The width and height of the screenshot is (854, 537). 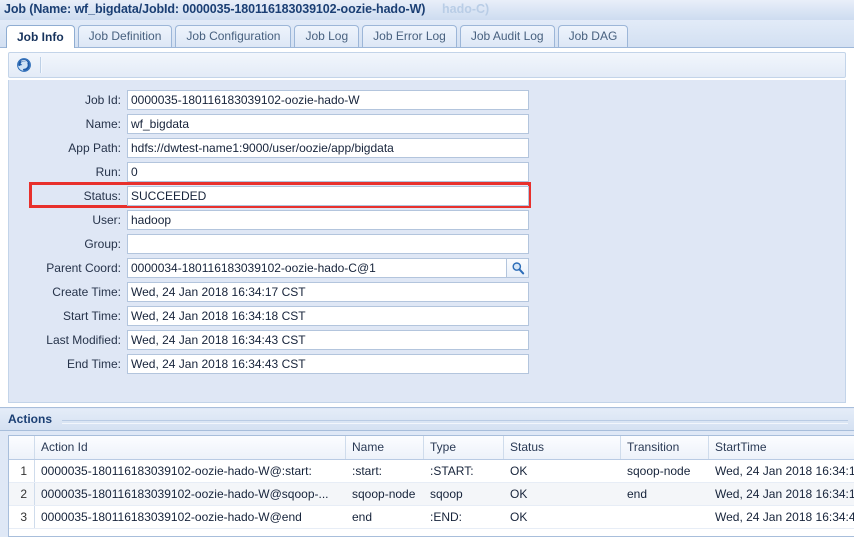 I want to click on field-label: Name:, so click(x=103, y=124).